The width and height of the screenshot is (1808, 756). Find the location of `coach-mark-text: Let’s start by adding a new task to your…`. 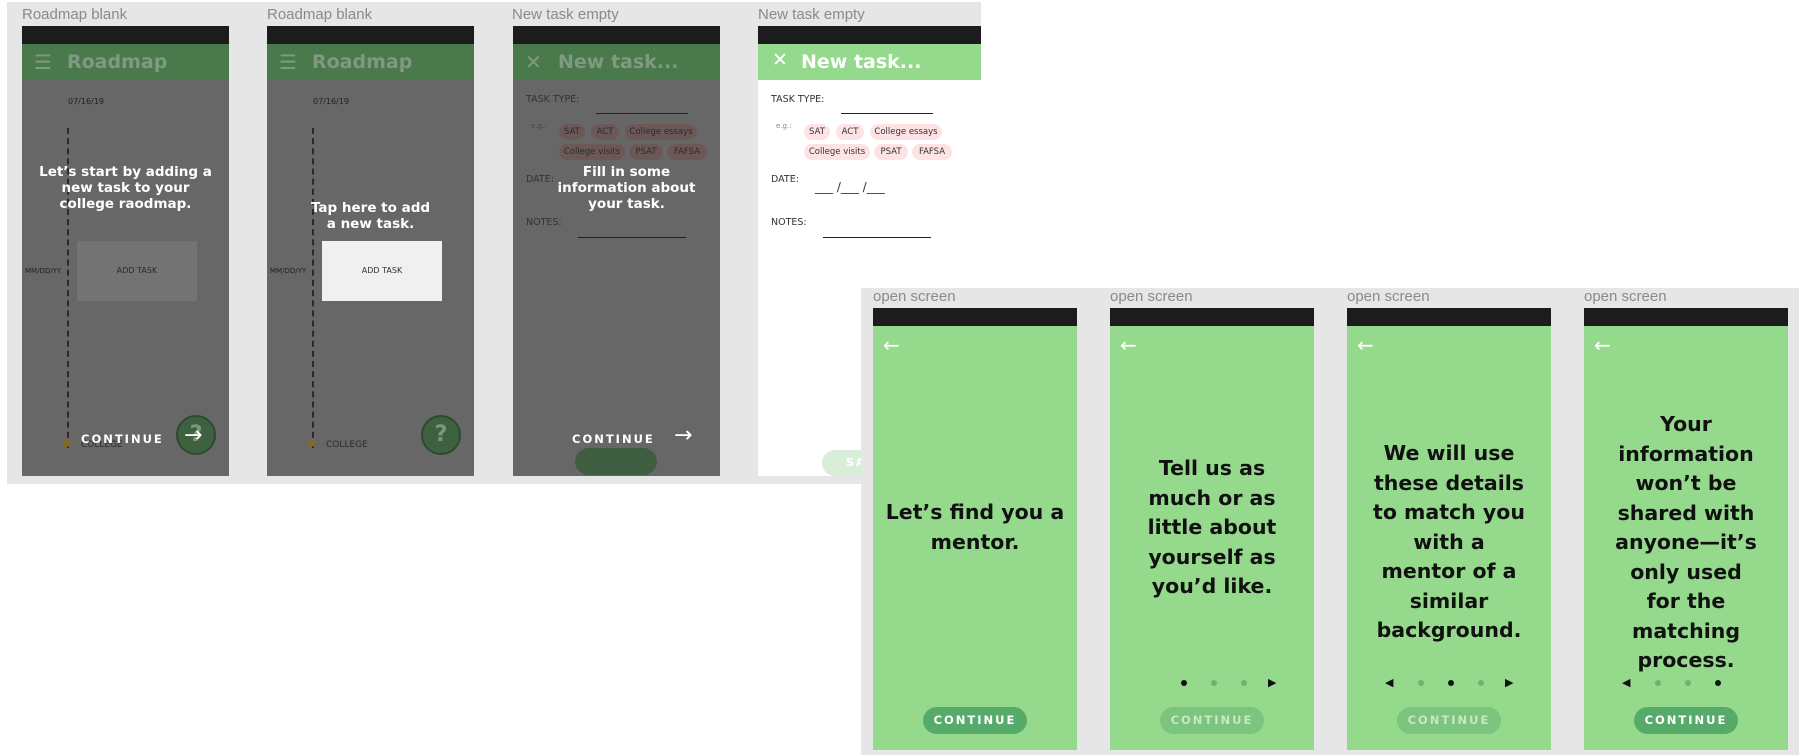

coach-mark-text: Let’s start by adding a new task to your… is located at coordinates (125, 188).